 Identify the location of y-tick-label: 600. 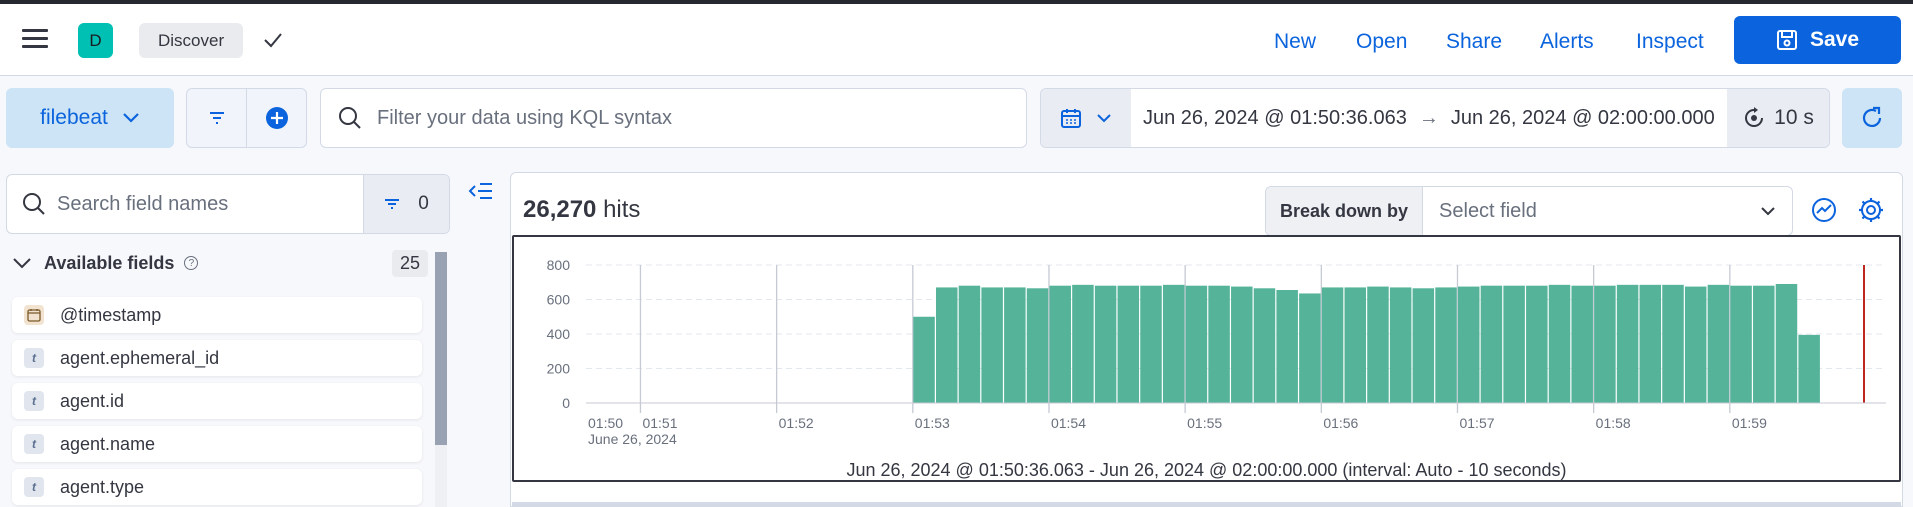
(559, 300).